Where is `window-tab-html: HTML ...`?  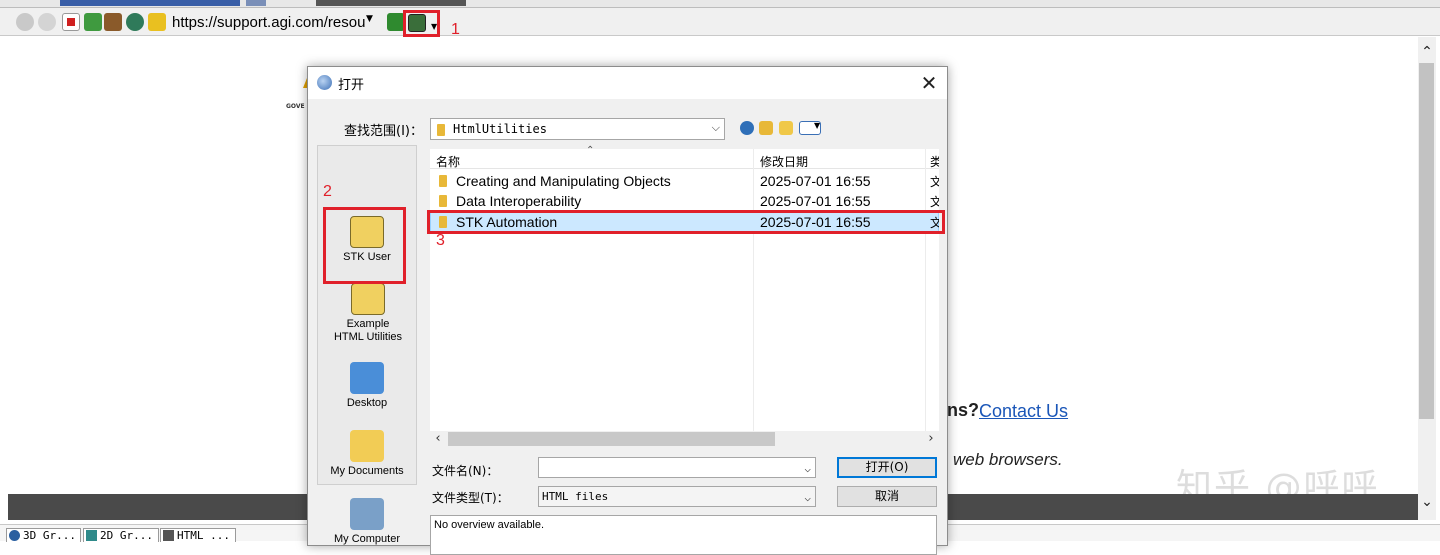
window-tab-html: HTML ... is located at coordinates (198, 535).